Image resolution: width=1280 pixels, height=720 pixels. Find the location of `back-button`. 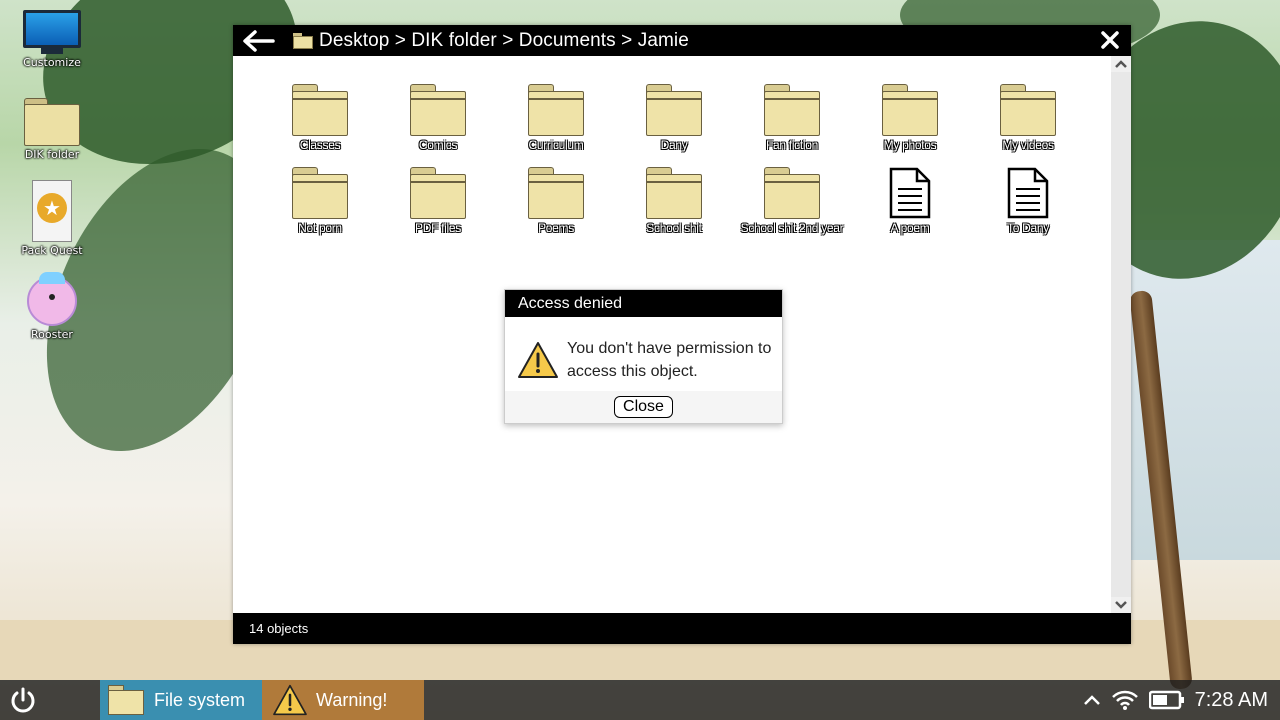

back-button is located at coordinates (258, 40).